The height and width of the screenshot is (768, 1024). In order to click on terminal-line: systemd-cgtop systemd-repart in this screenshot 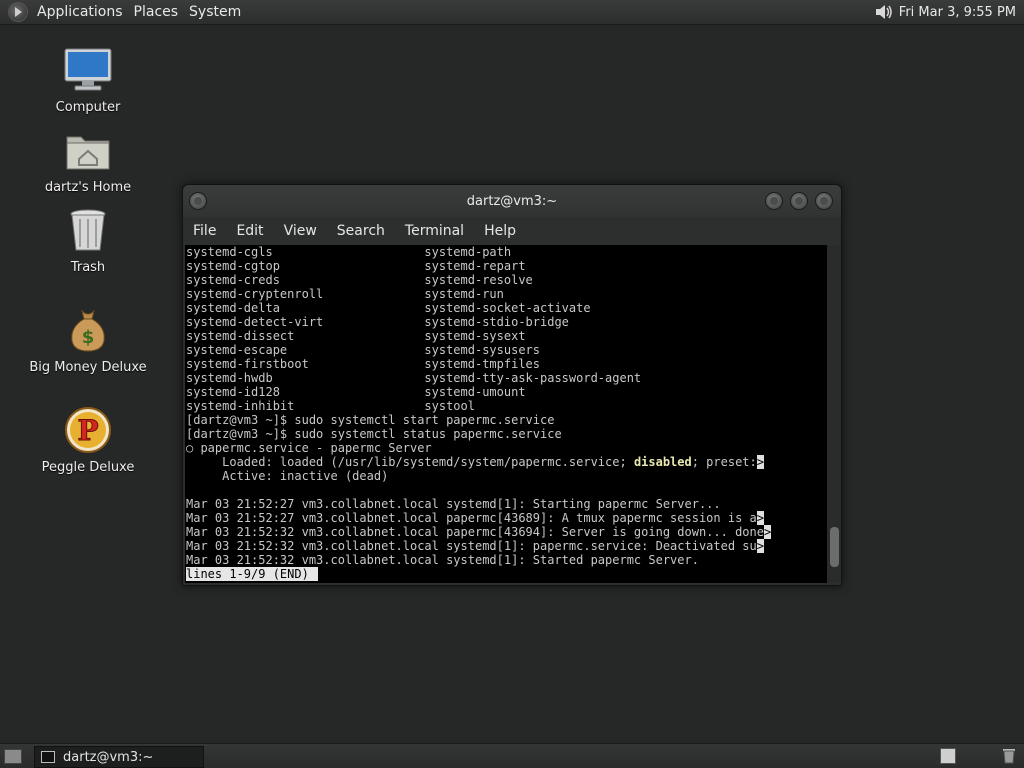, I will do `click(356, 266)`.